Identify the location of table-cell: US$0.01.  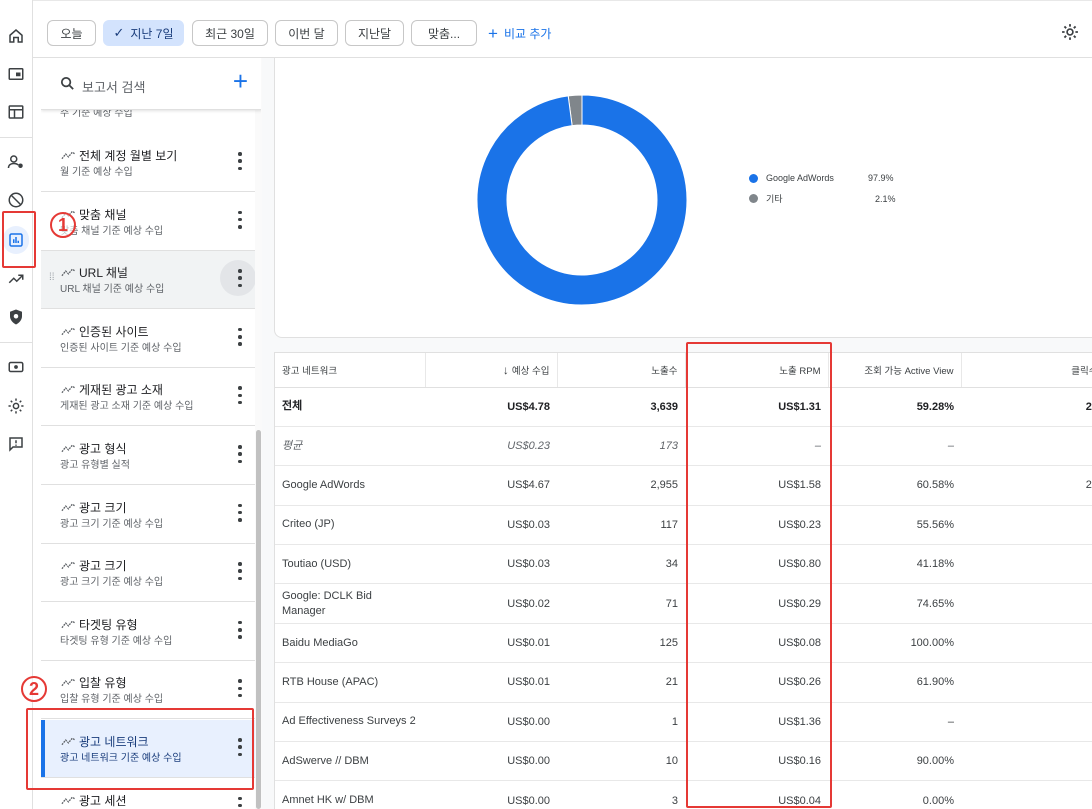
(491, 643).